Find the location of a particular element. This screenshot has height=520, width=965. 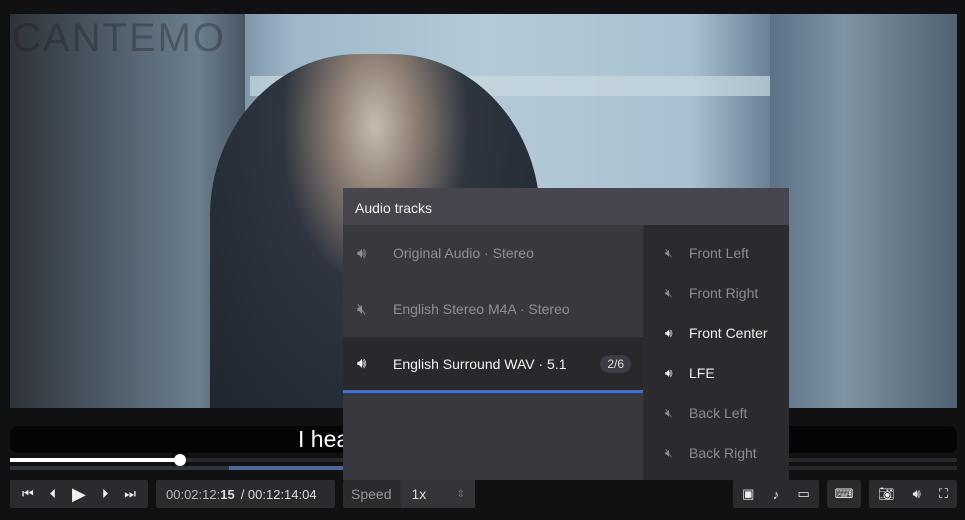

output-controls: 📷︎ 🔊︎ ⛶ is located at coordinates (913, 494).